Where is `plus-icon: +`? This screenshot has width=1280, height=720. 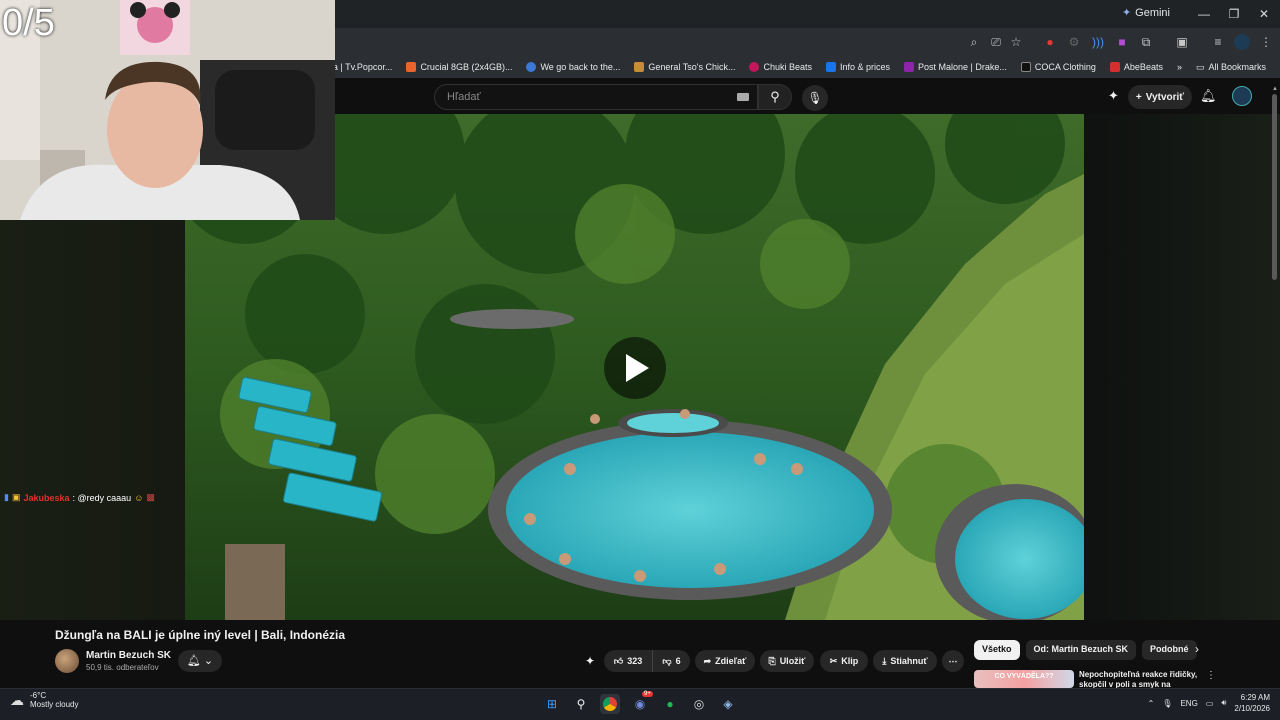 plus-icon: + is located at coordinates (1138, 97).